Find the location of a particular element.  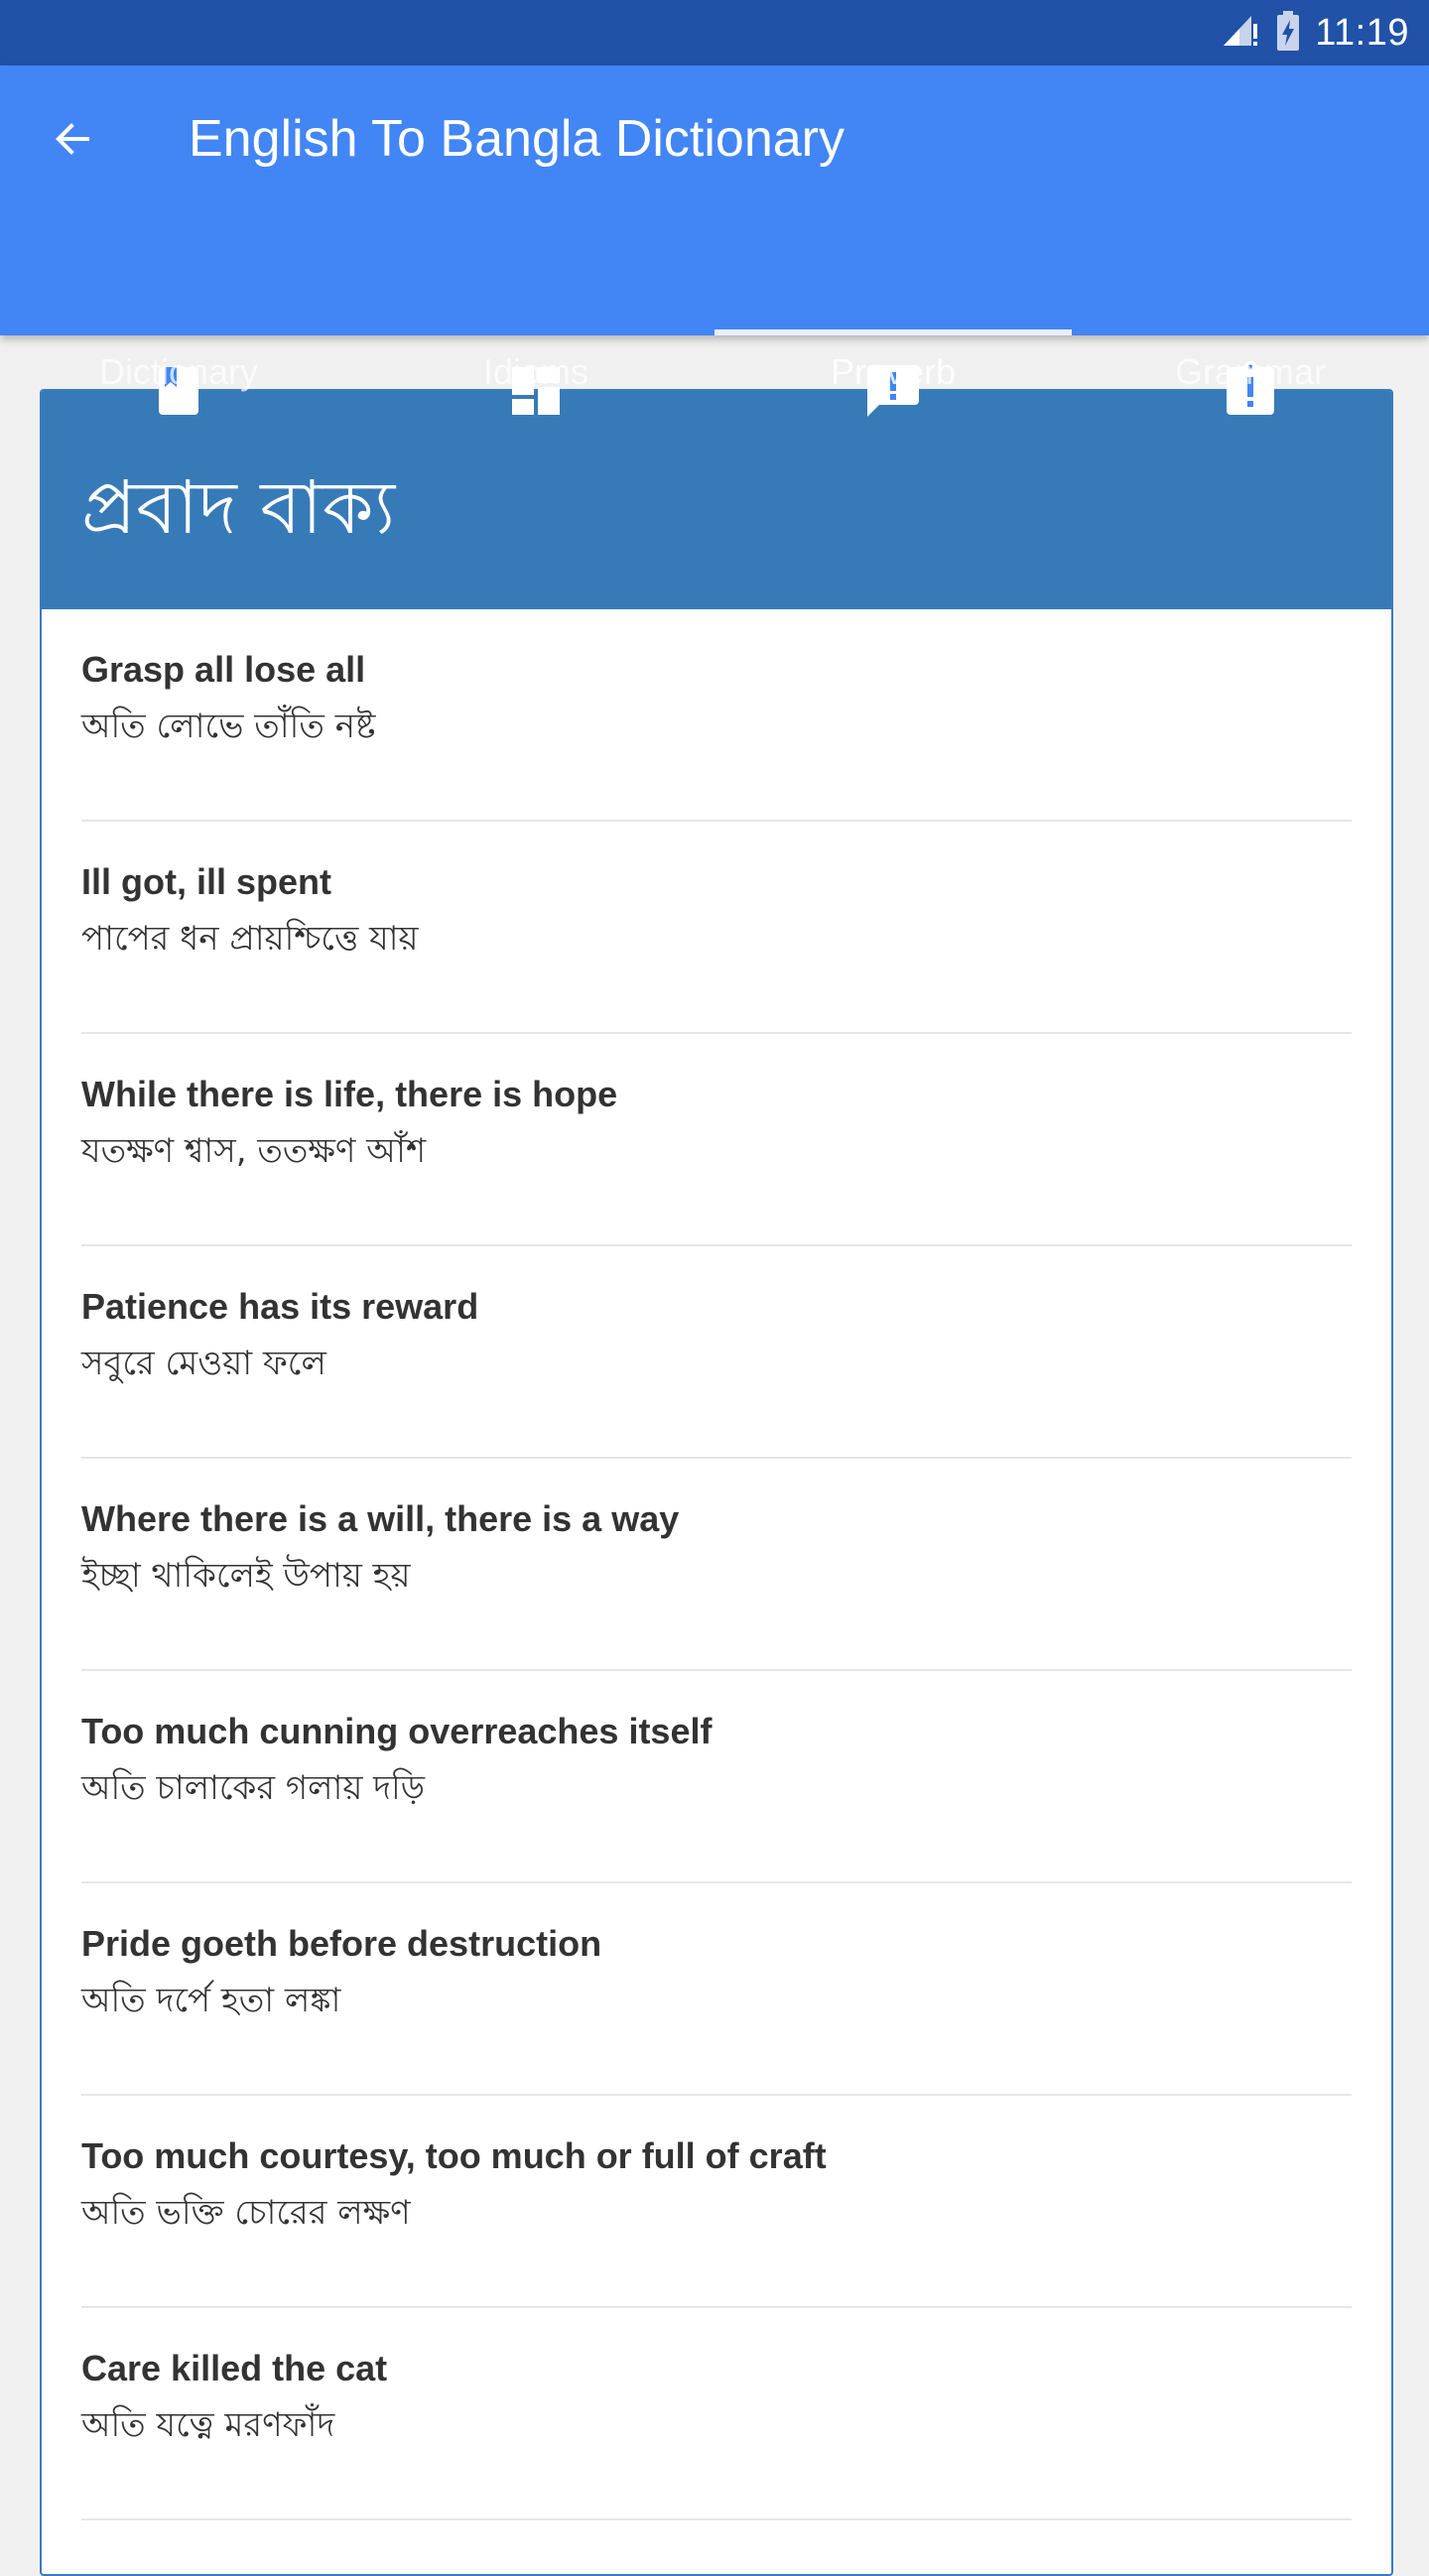

proverb-bangla: অতি লোভে তাঁতি নষ্ট is located at coordinates (228, 727).